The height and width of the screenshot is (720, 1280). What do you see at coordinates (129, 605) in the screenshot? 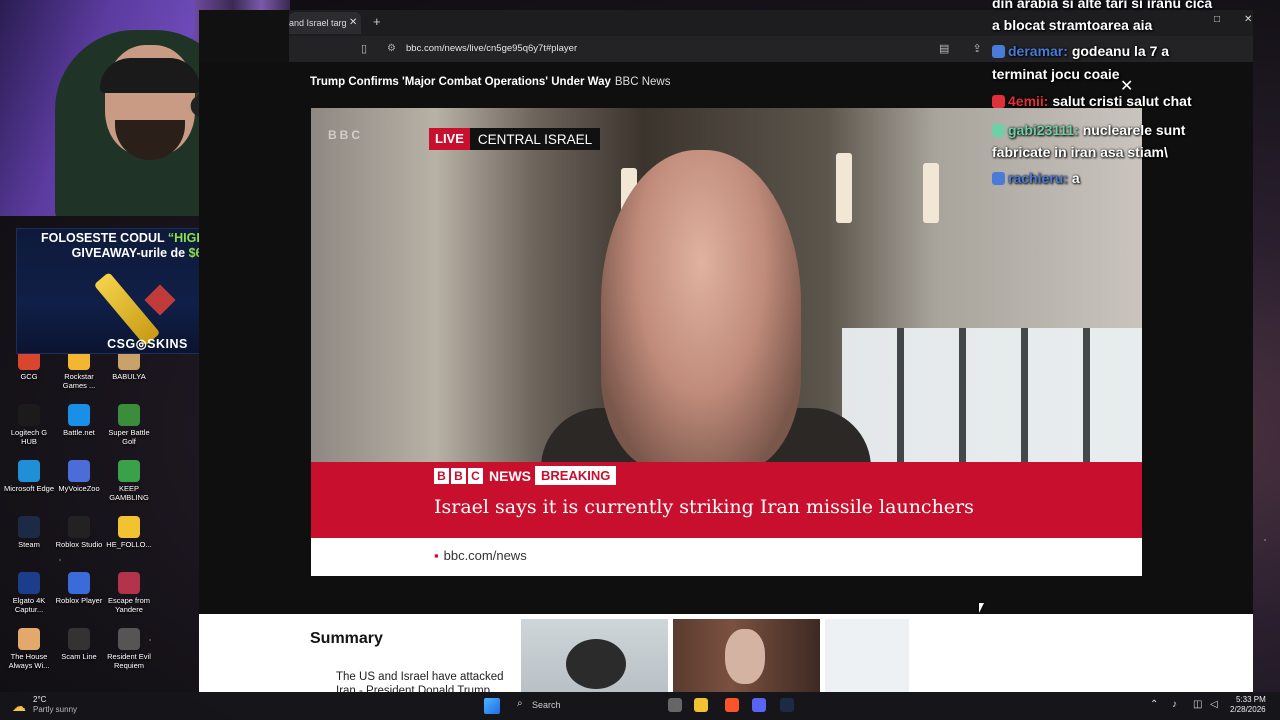
I see `desktop-icon-label: Escape from Yandere` at bounding box center [129, 605].